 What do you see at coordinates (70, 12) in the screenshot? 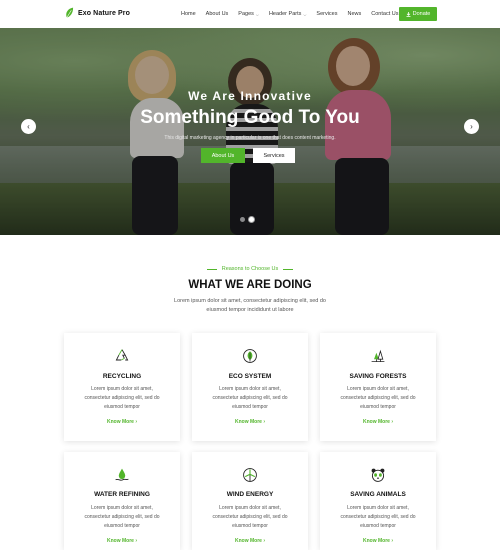
I see `leaf-logo-icon` at bounding box center [70, 12].